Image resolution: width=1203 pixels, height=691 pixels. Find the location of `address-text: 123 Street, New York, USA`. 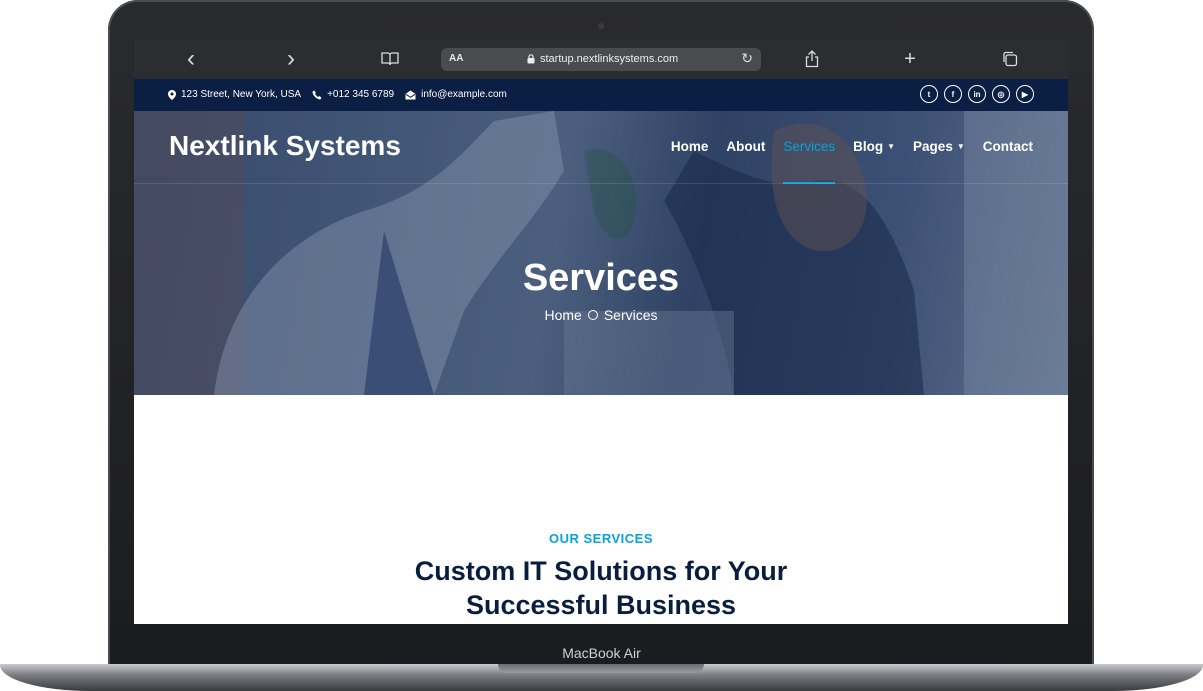

address-text: 123 Street, New York, USA is located at coordinates (241, 94).